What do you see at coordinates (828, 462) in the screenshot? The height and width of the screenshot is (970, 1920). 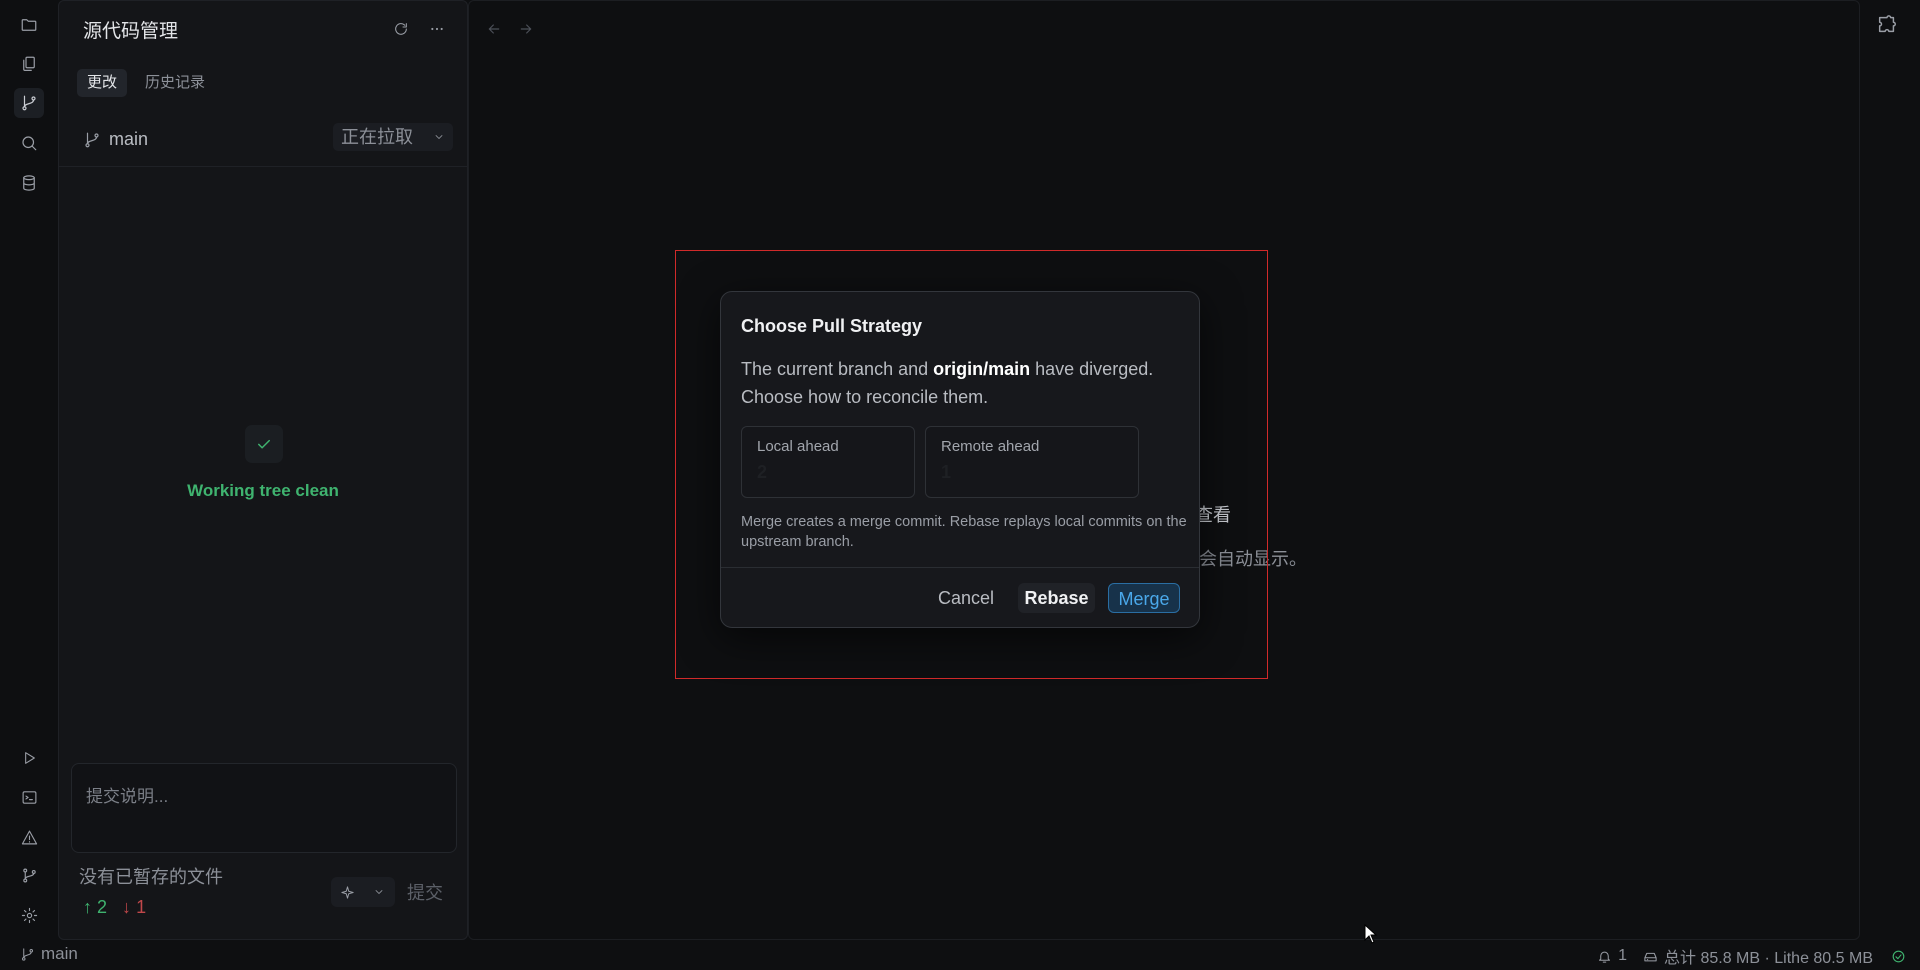 I see `local-ahead-box: Local ahead 2` at bounding box center [828, 462].